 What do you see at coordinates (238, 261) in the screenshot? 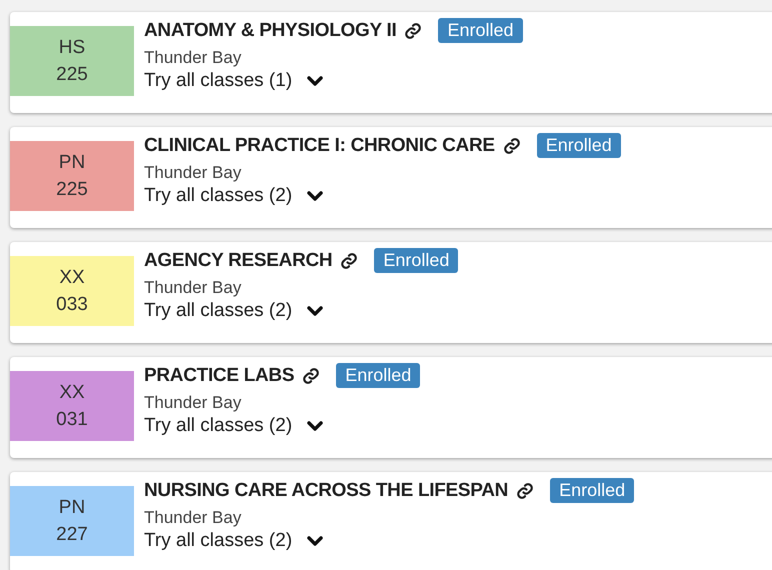
I see `course-title: AGENCY RESEARCH` at bounding box center [238, 261].